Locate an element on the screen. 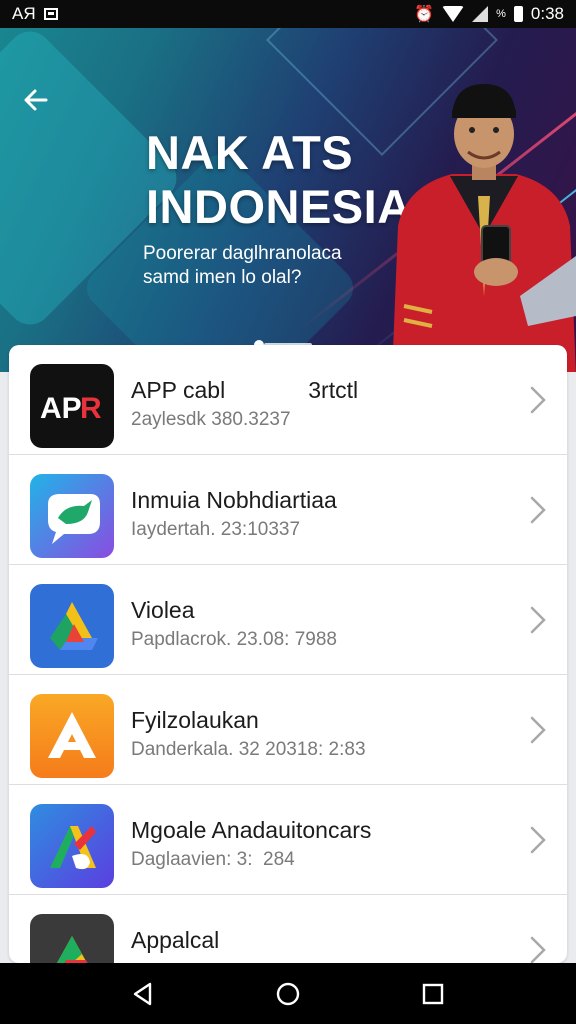  wifi-icon is located at coordinates (453, 14).